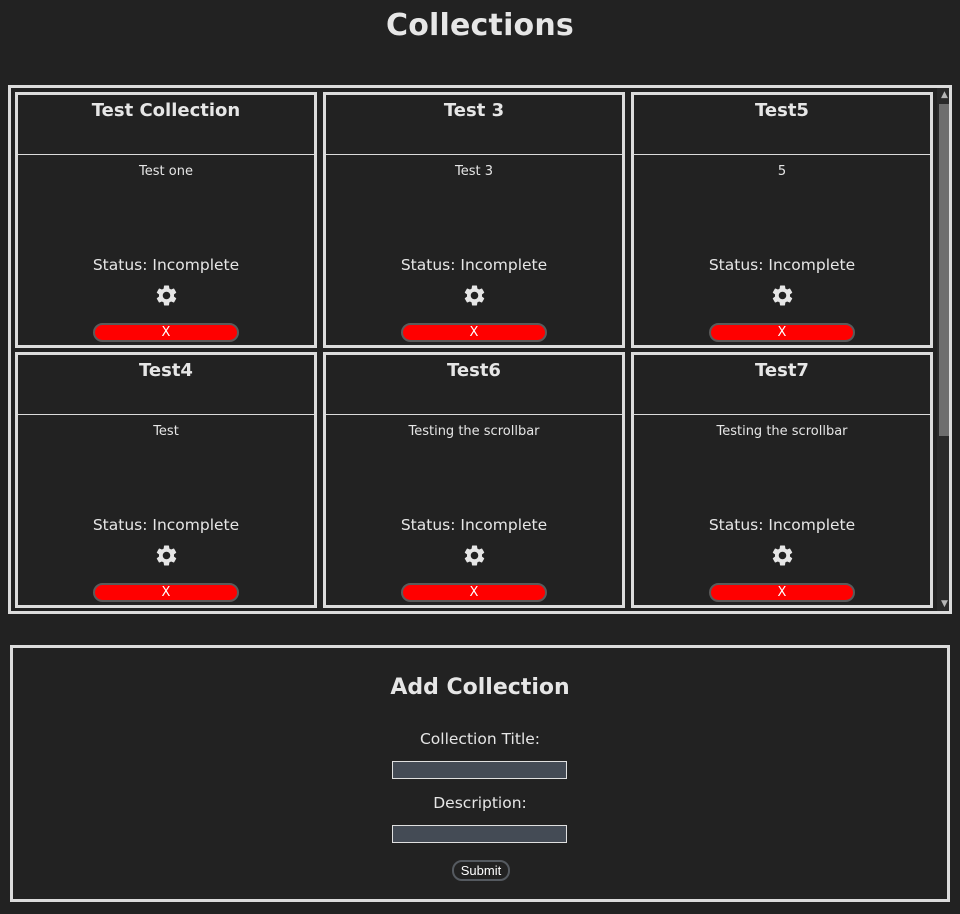 This screenshot has width=960, height=914. What do you see at coordinates (474, 125) in the screenshot?
I see `collection-title: Test 3` at bounding box center [474, 125].